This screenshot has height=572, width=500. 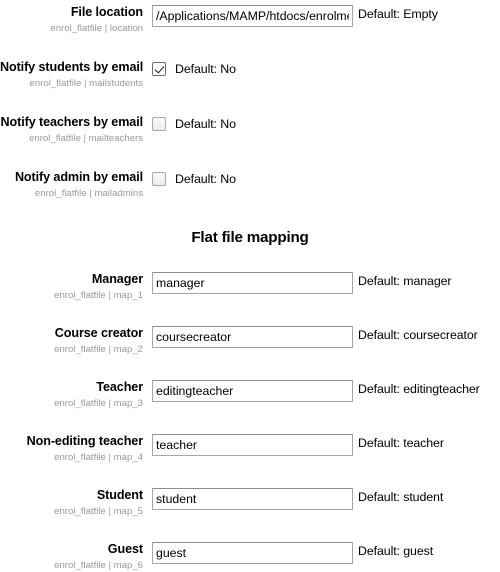 I want to click on setting-label-file-location: File location enrol_flatfile | location, so click(x=71, y=20).